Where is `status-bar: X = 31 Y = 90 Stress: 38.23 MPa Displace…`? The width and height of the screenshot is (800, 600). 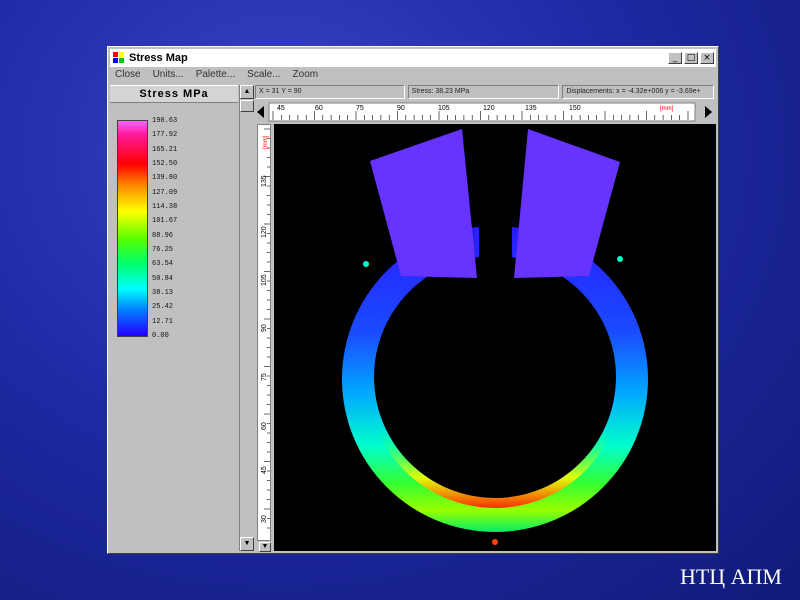 status-bar: X = 31 Y = 90 Stress: 38.23 MPa Displace… is located at coordinates (485, 92).